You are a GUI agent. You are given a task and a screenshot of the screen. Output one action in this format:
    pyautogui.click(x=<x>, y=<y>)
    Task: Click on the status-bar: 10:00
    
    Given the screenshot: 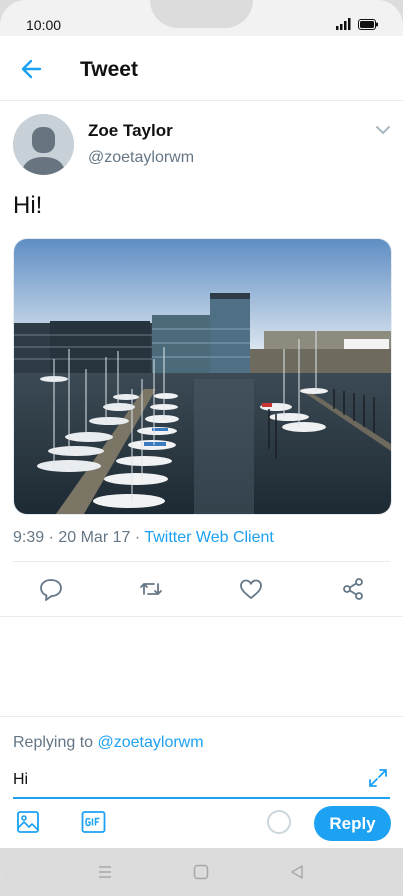 What is the action you would take?
    pyautogui.click(x=201, y=18)
    